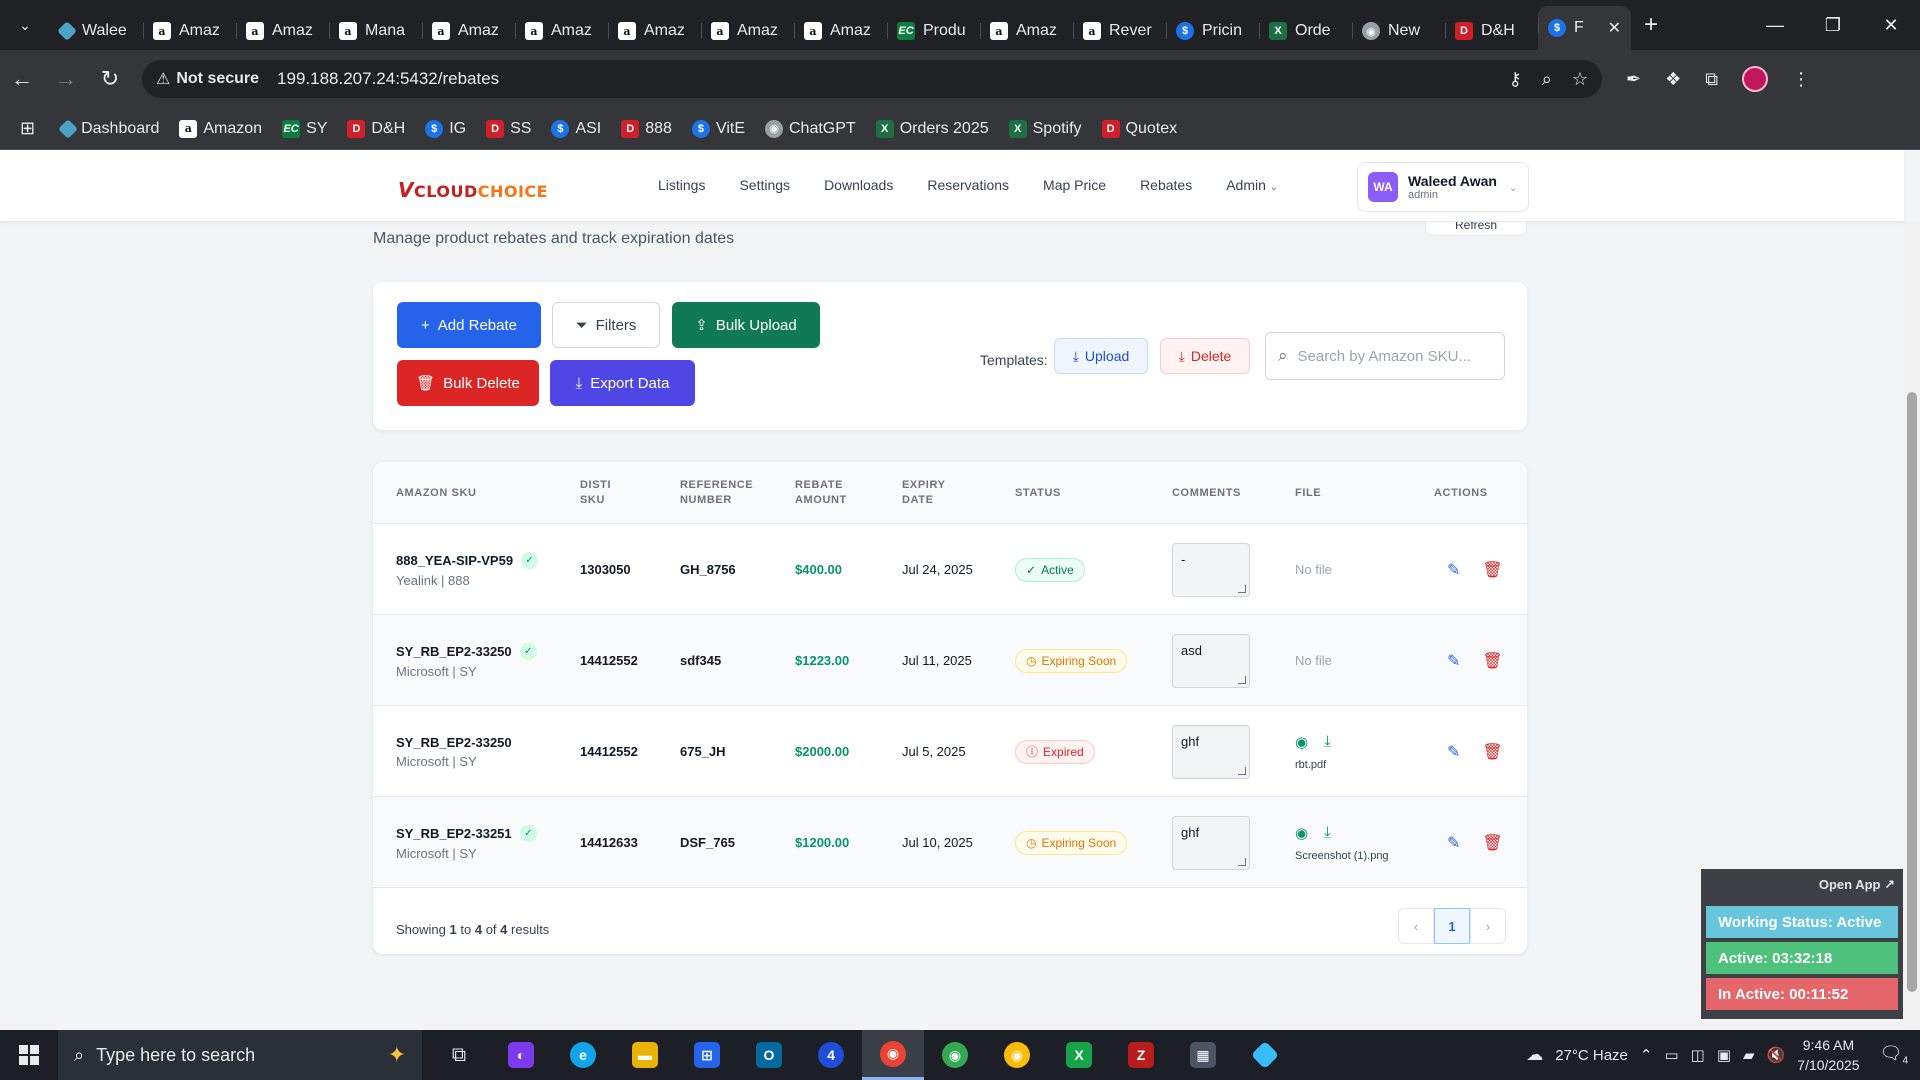  Describe the element at coordinates (397, 1055) in the screenshot. I see `copilot-sparkle-icon: ✦` at that location.